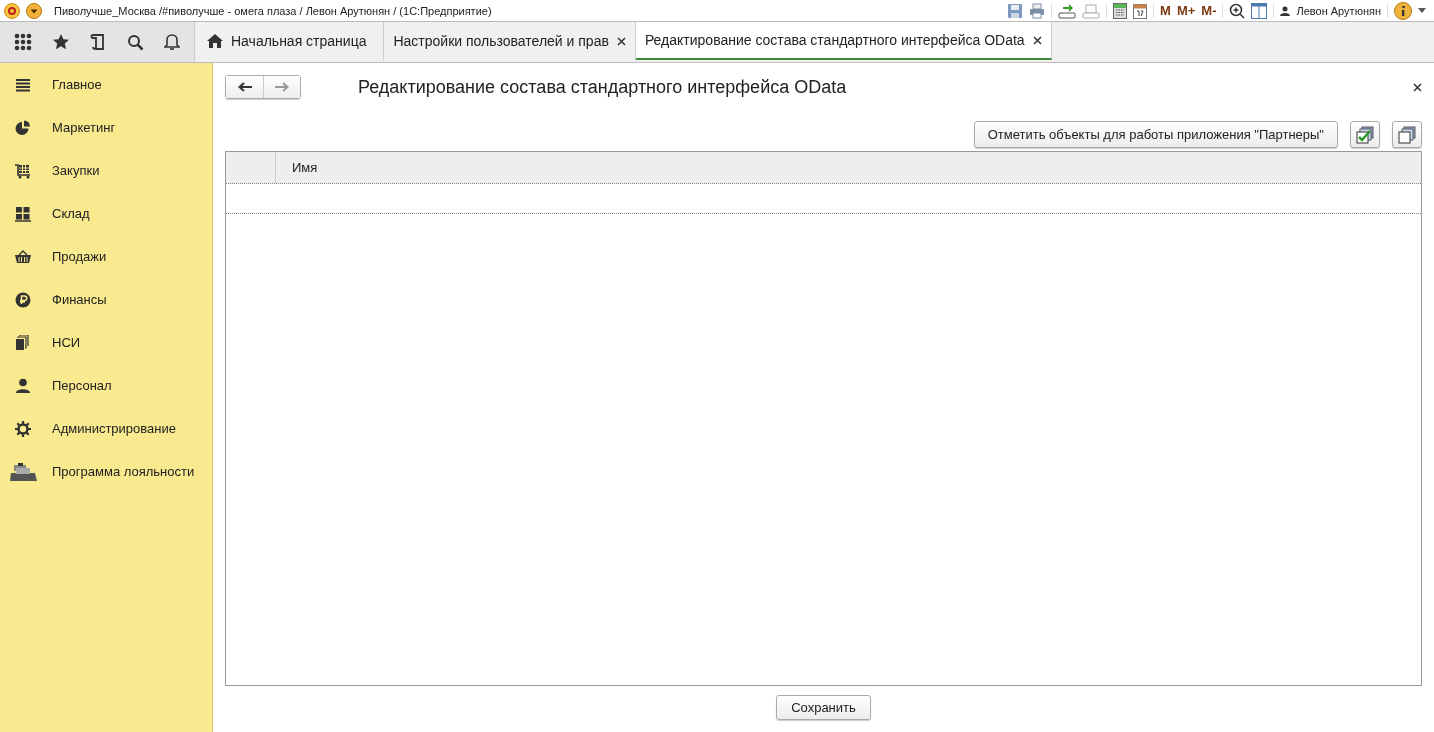 The image size is (1434, 732). Describe the element at coordinates (843, 41) in the screenshot. I see `tab: Редактирование состава стандартного интерфейса OData` at that location.